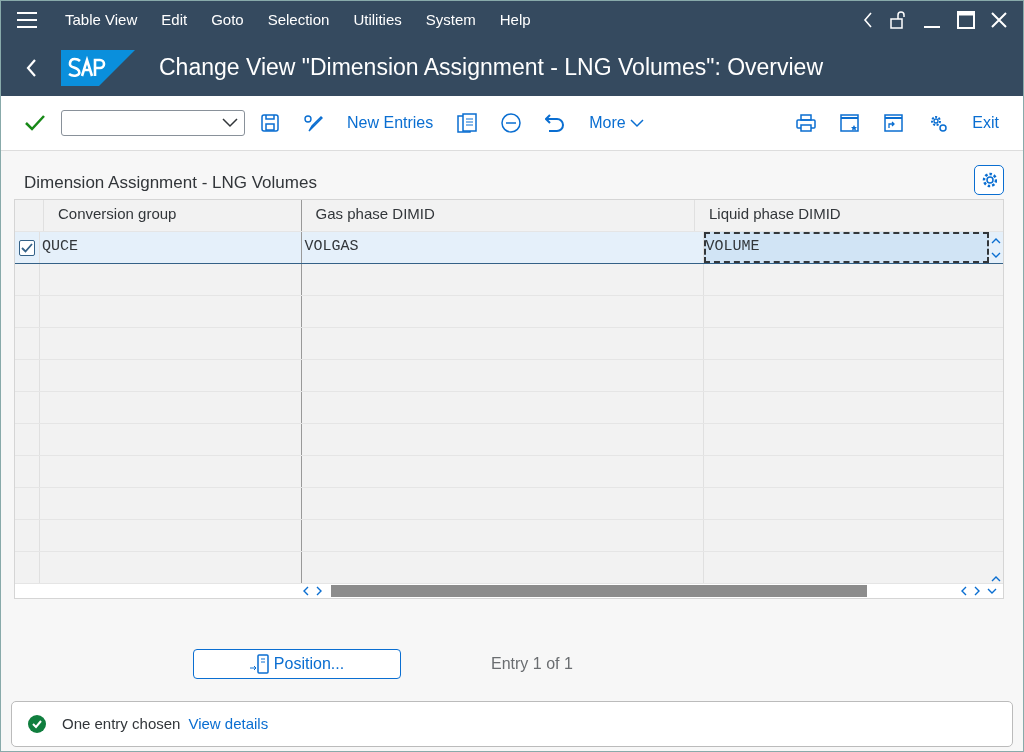 The image size is (1024, 752). What do you see at coordinates (173, 215) in the screenshot?
I see `column-header: Conversion group` at bounding box center [173, 215].